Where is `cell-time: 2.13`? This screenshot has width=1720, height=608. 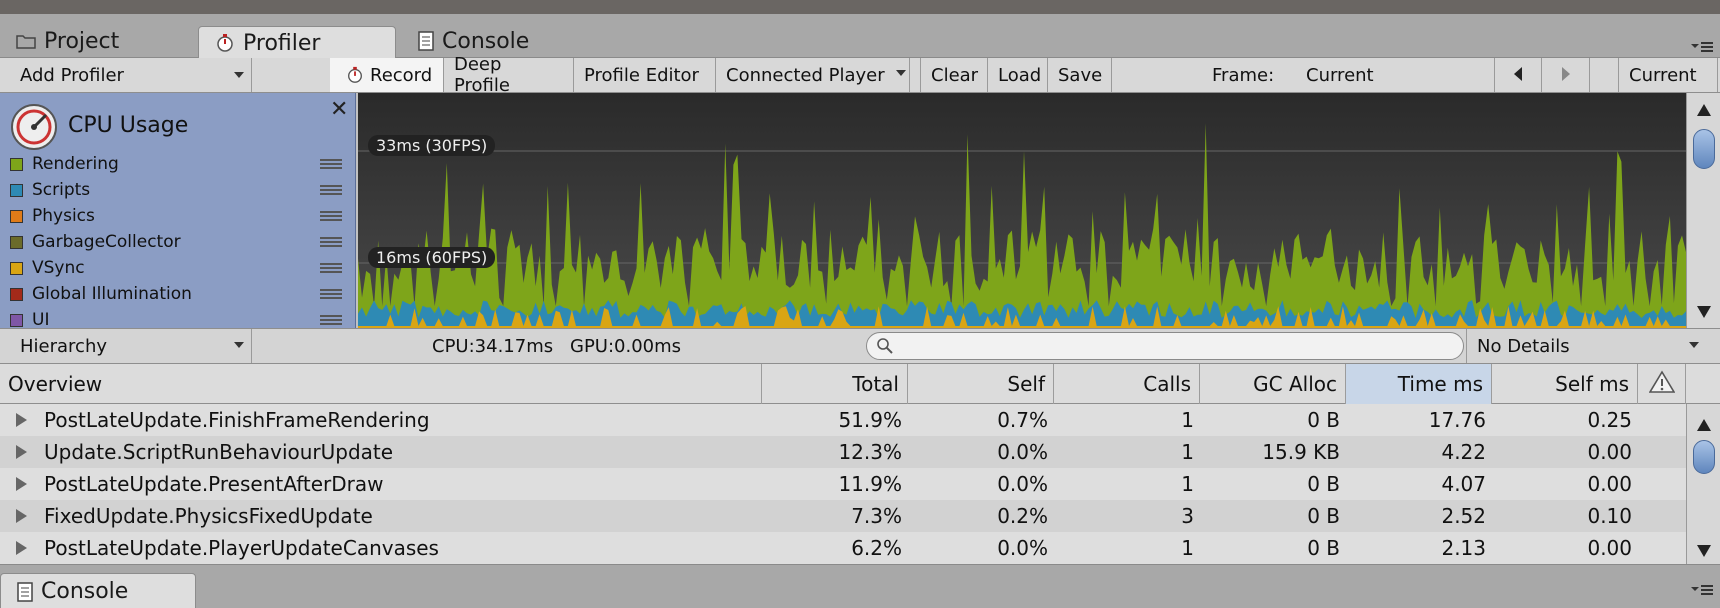
cell-time: 2.13 is located at coordinates (1463, 548).